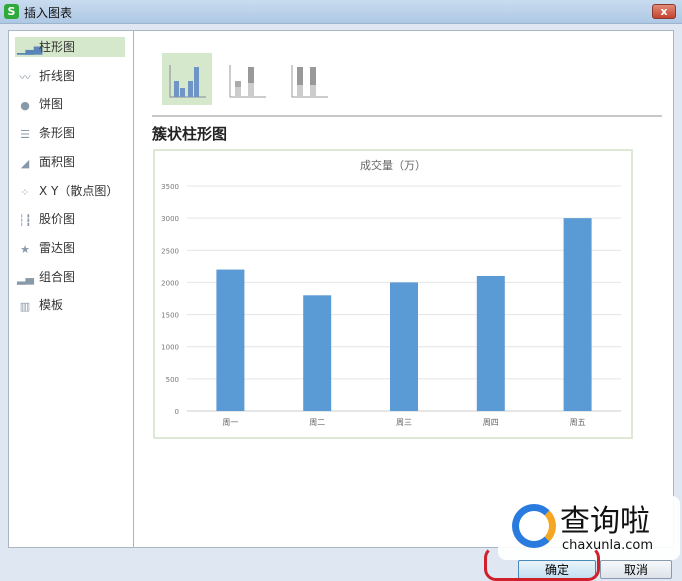  What do you see at coordinates (542, 563) in the screenshot?
I see `highlight-annotation` at bounding box center [542, 563].